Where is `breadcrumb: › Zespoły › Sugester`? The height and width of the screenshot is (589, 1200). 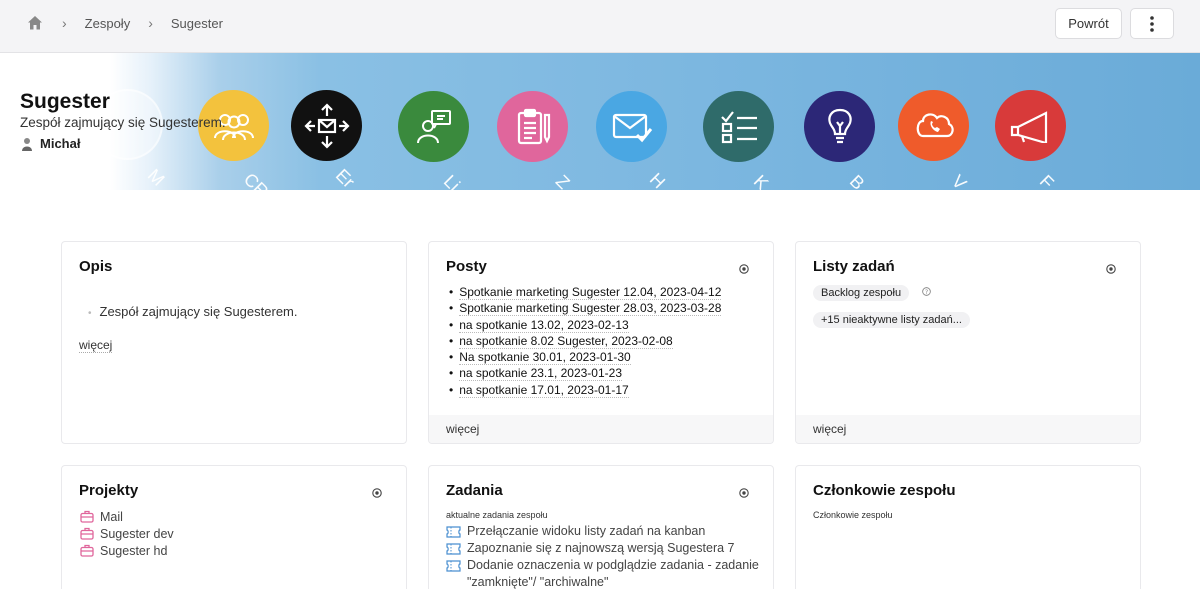
breadcrumb: › Zespoły › Sugester is located at coordinates (124, 23).